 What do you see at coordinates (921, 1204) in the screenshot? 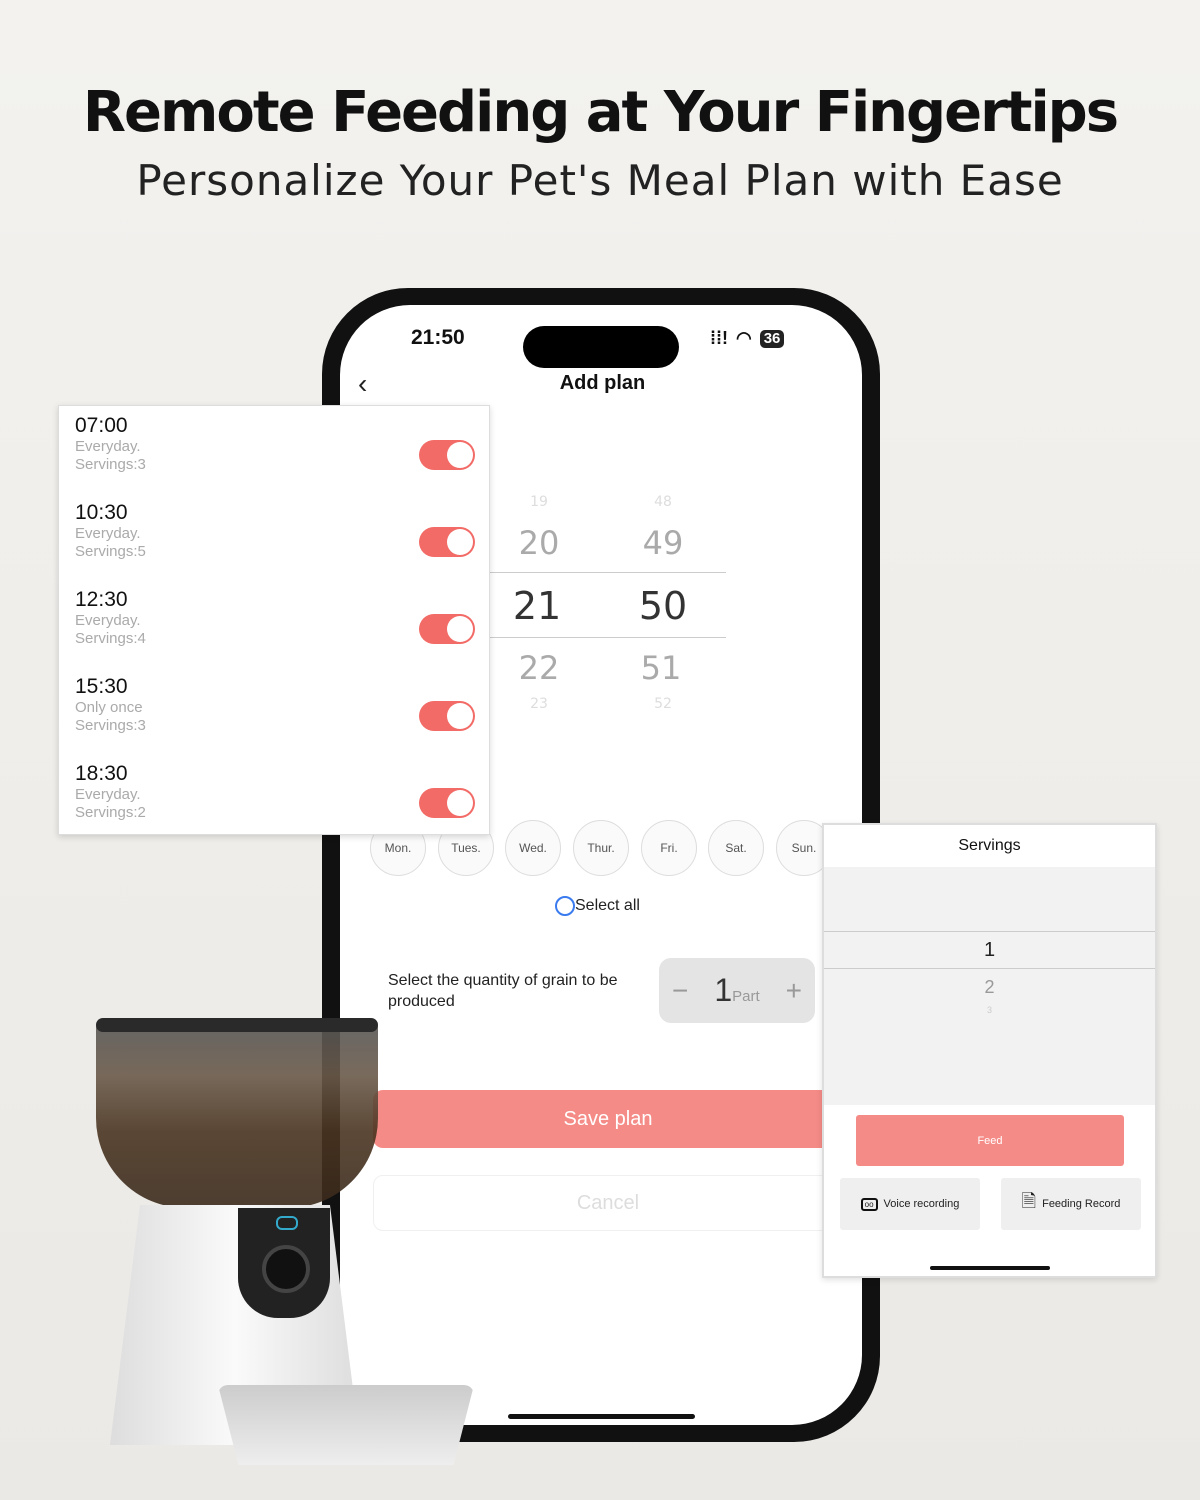
I see `voice-recording-label: Voice recording` at bounding box center [921, 1204].